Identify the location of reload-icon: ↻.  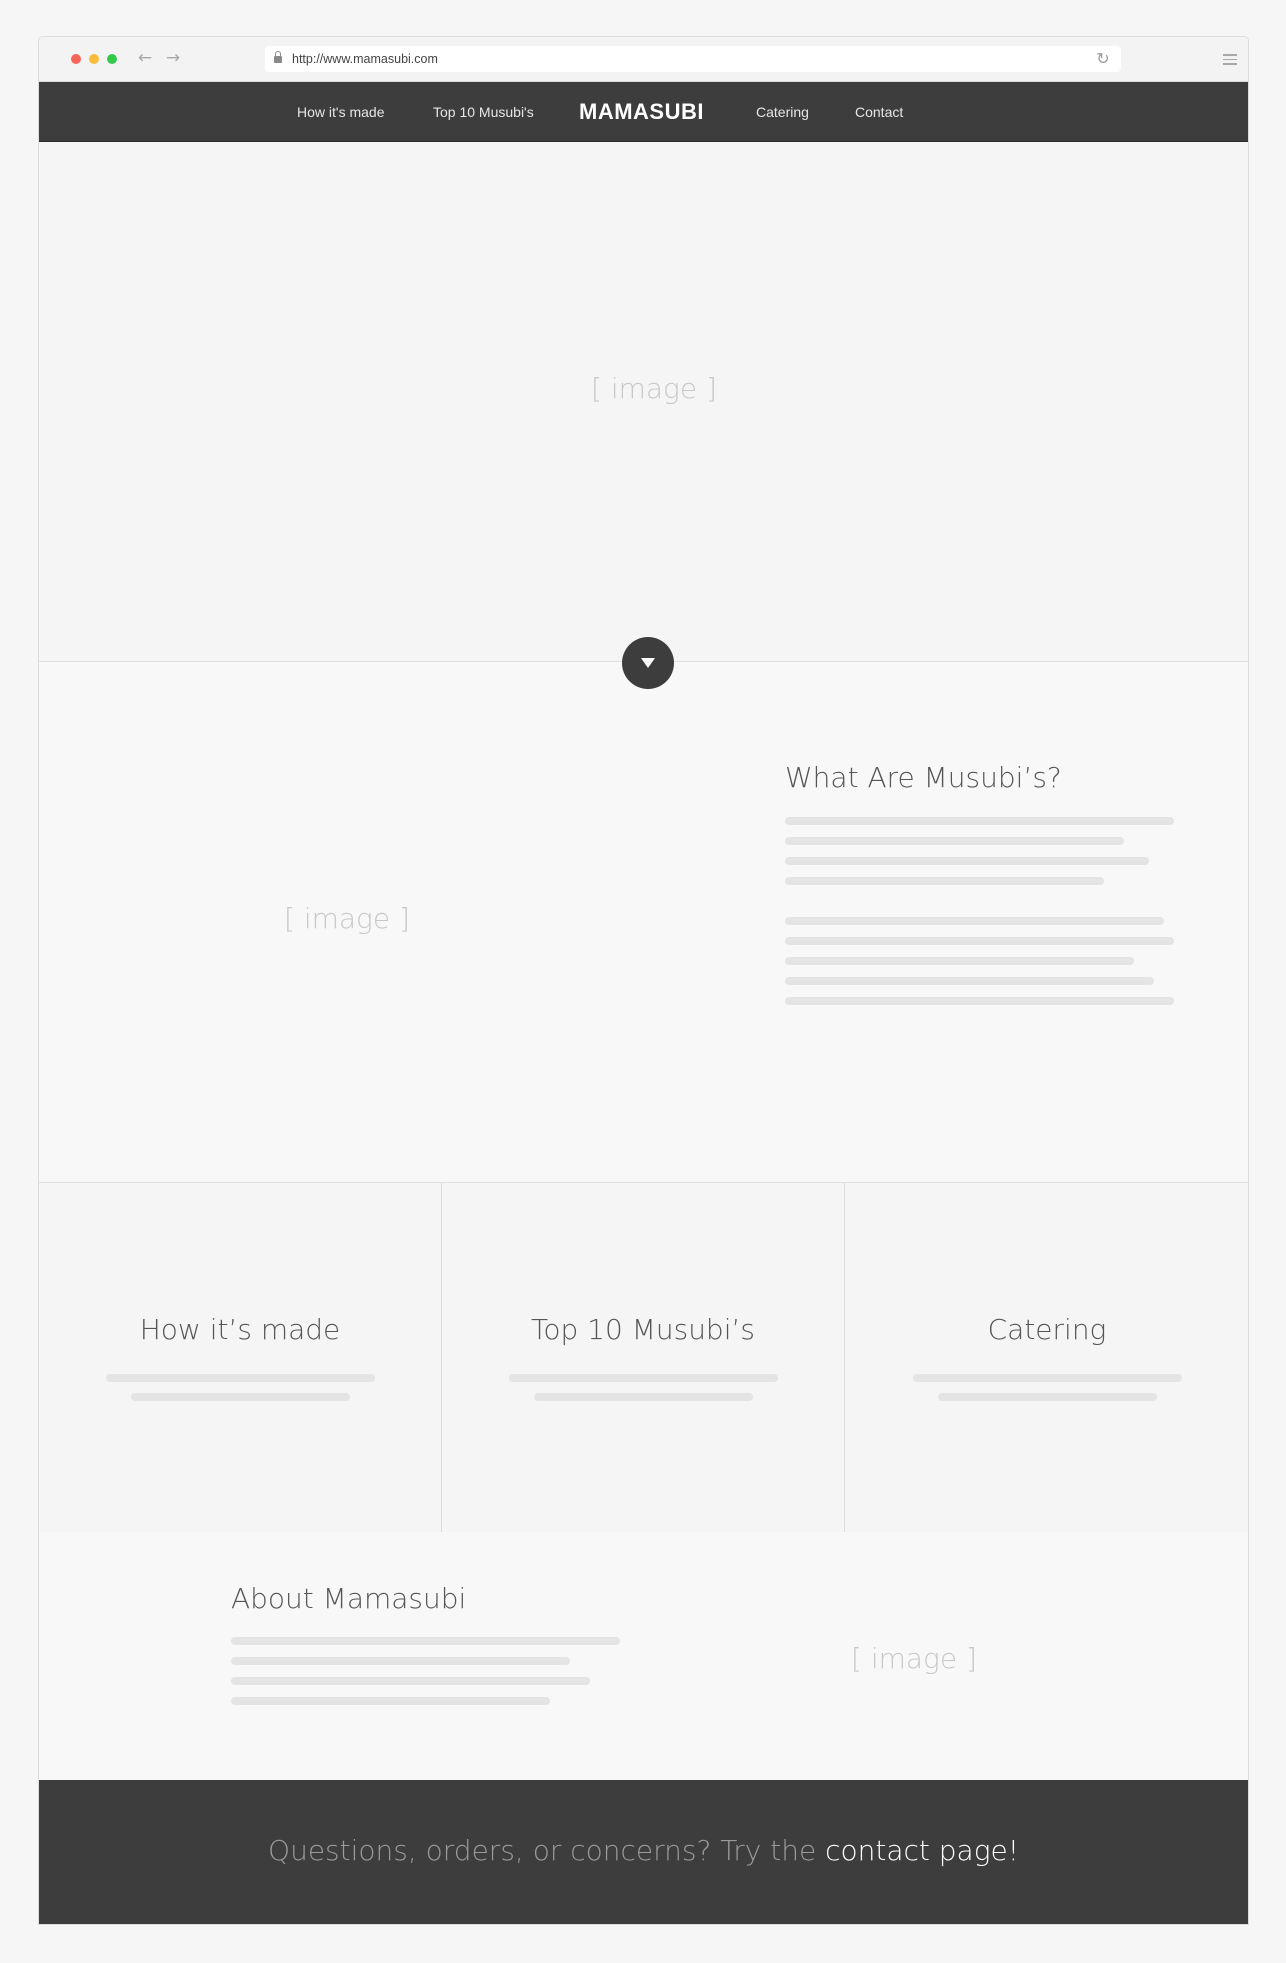
(1103, 59).